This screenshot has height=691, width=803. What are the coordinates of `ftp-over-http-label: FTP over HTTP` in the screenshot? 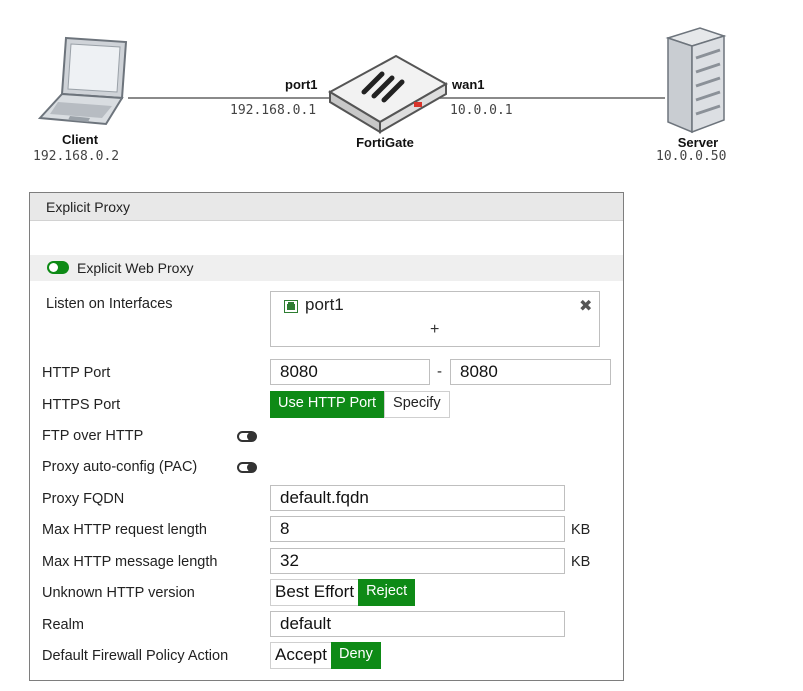 It's located at (93, 436).